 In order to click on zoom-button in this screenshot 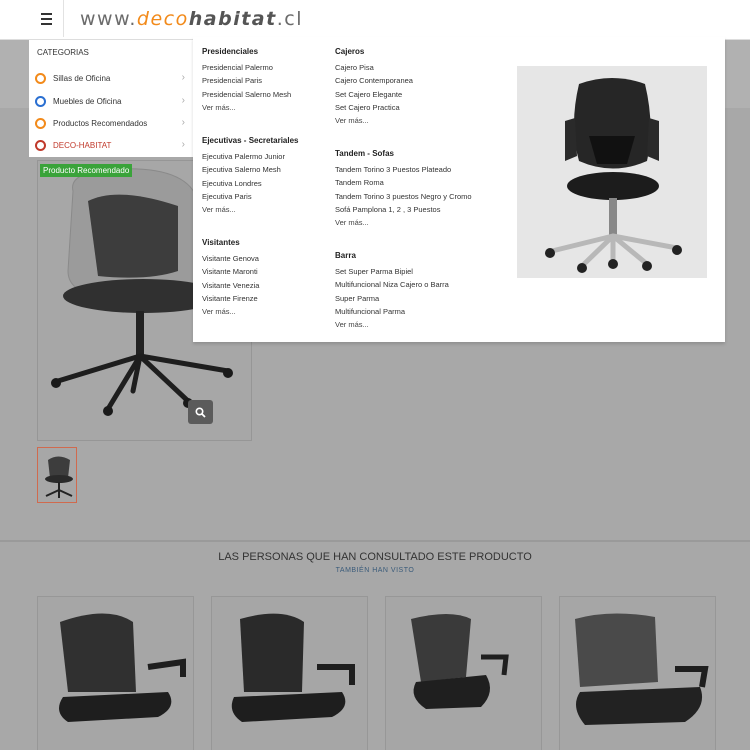, I will do `click(200, 412)`.